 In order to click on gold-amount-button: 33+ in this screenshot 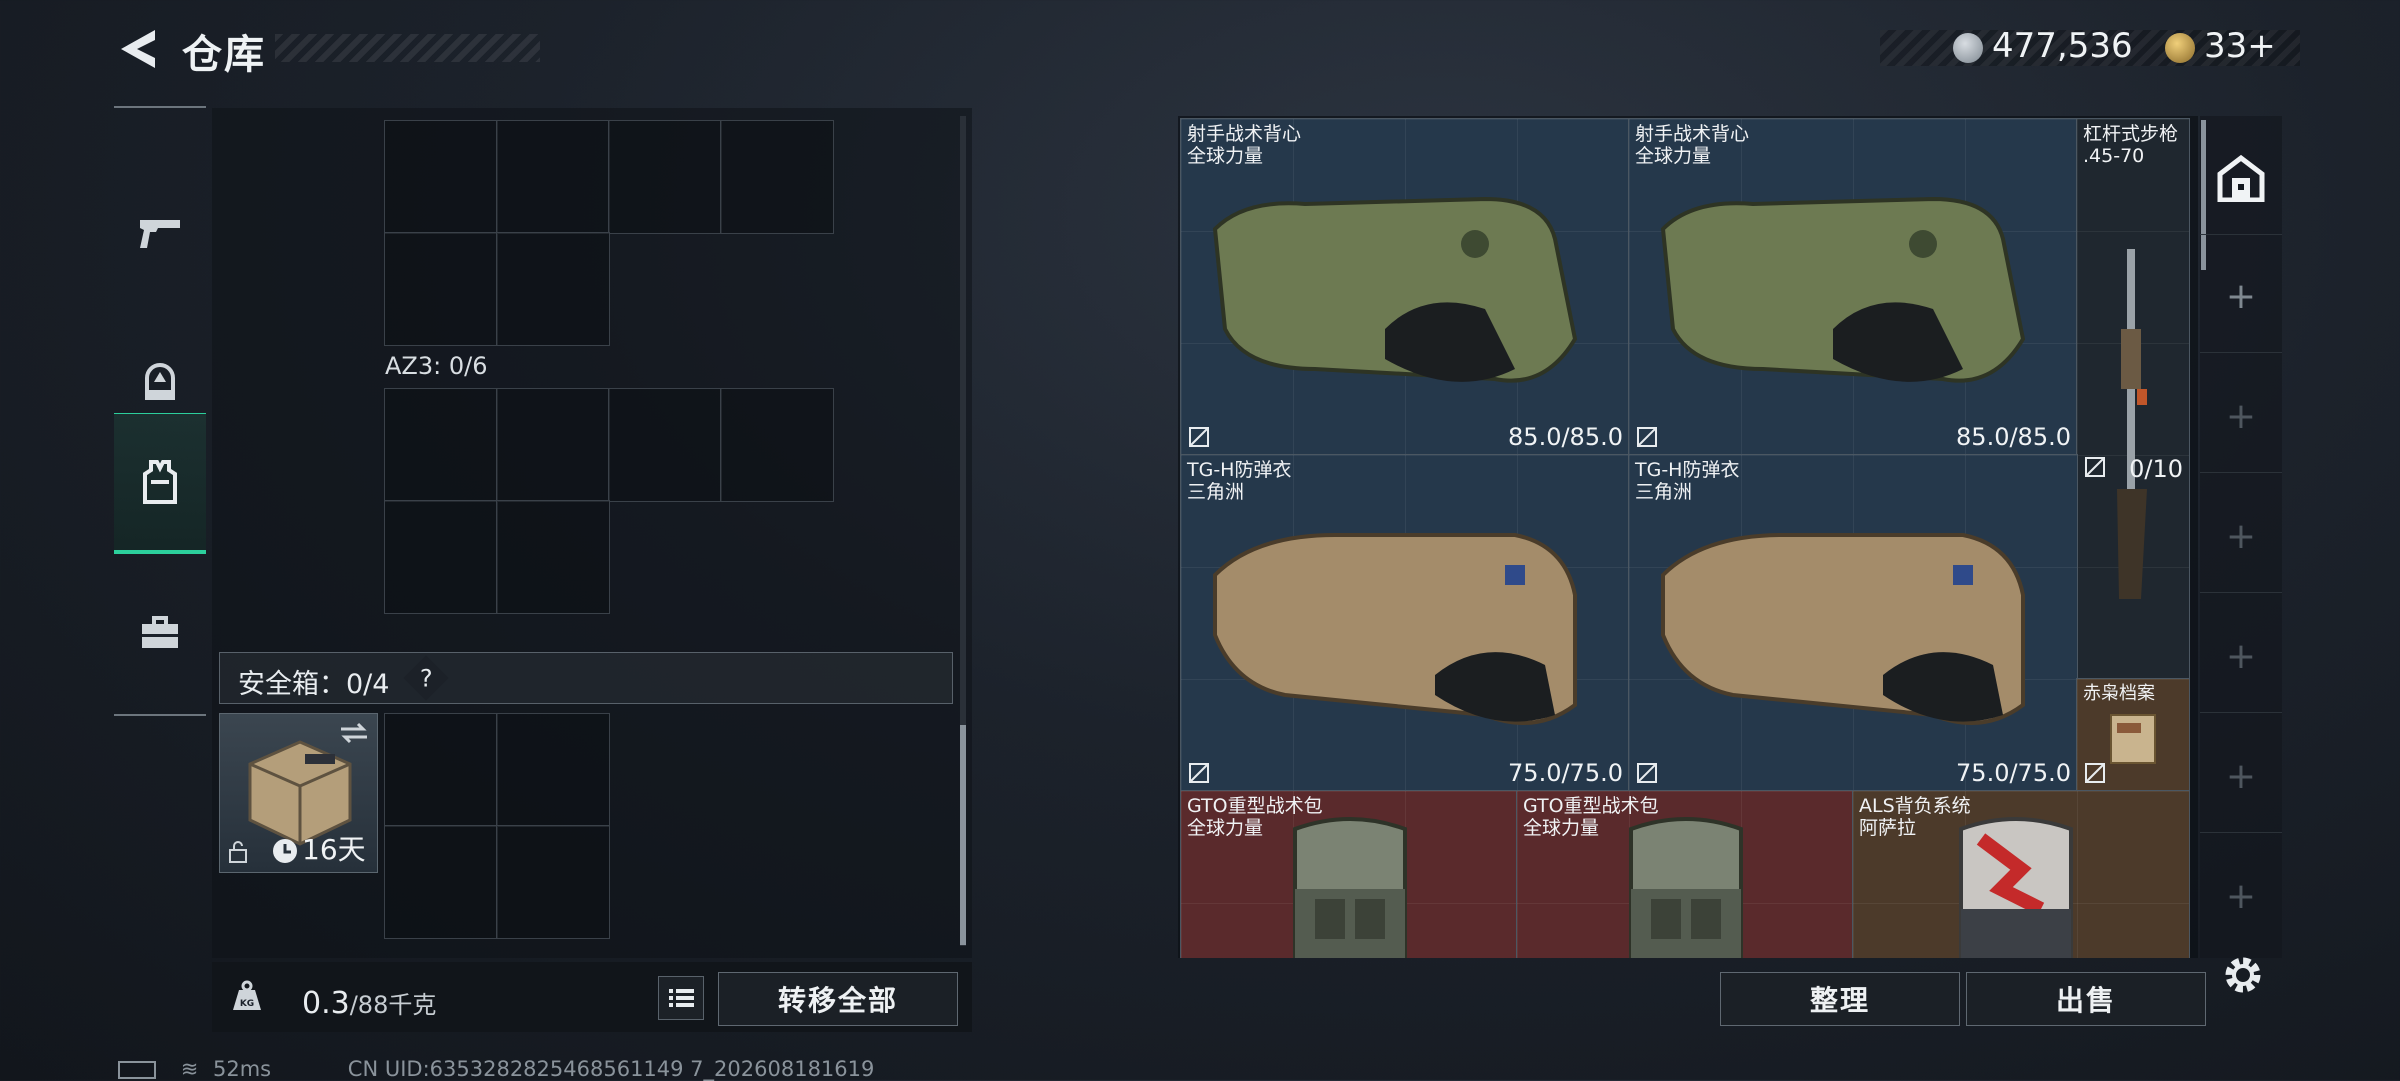, I will do `click(2240, 46)`.